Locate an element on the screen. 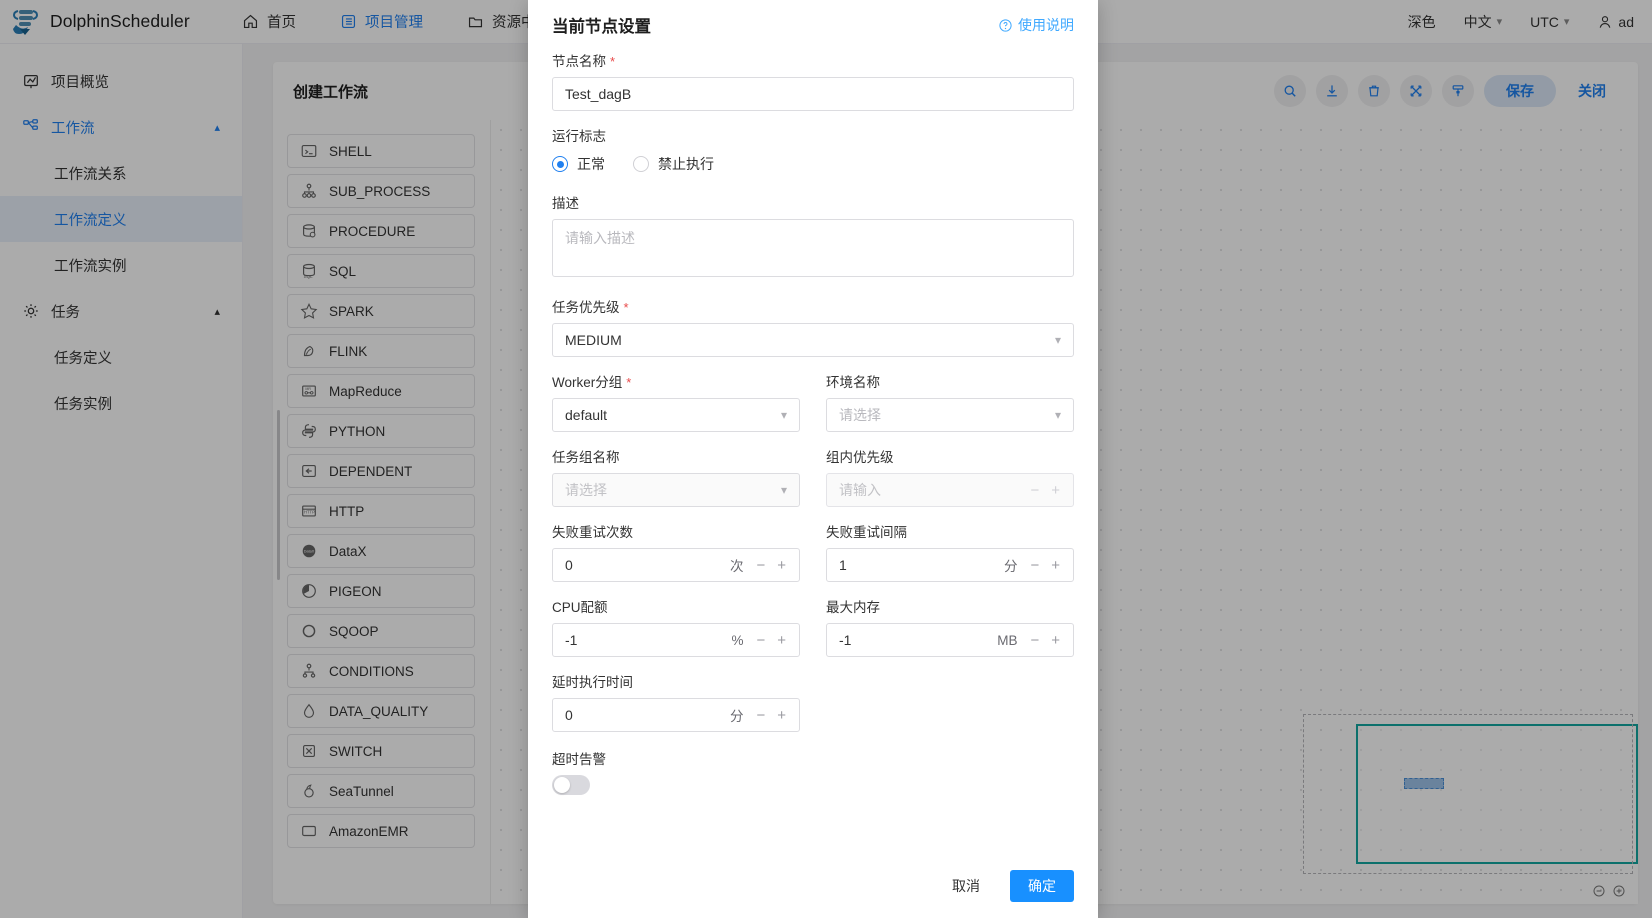 This screenshot has height=918, width=1652. field-failure-retry-times: 失败重试次数 0 次 − + is located at coordinates (676, 551).